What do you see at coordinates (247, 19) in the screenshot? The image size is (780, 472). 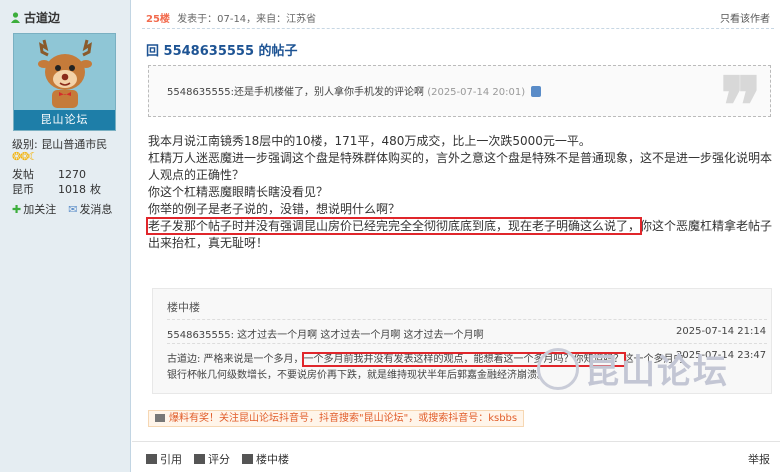 I see `post-meta: 发表于：07-14，来自：江苏省` at bounding box center [247, 19].